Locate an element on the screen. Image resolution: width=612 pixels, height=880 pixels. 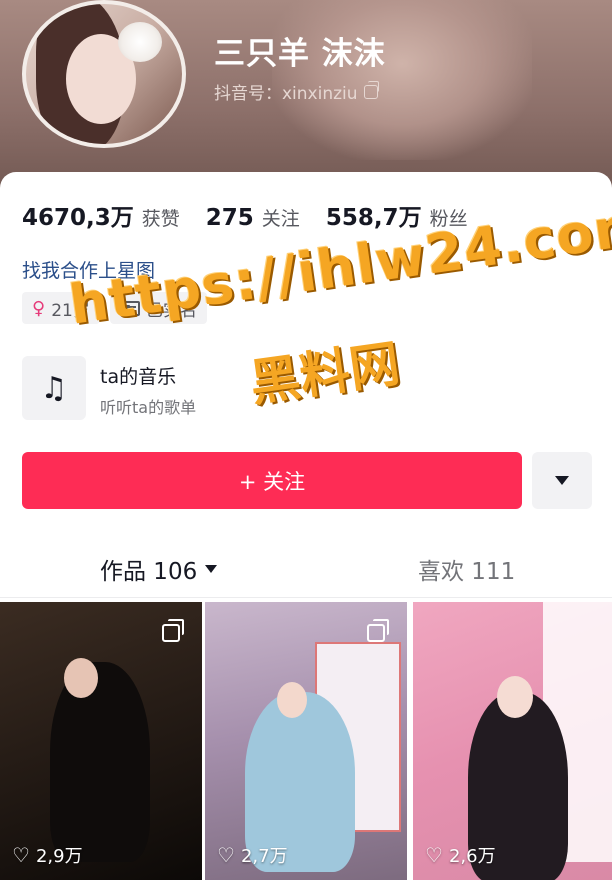
video-tile: ♡ 2,9万 is located at coordinates (101, 741).